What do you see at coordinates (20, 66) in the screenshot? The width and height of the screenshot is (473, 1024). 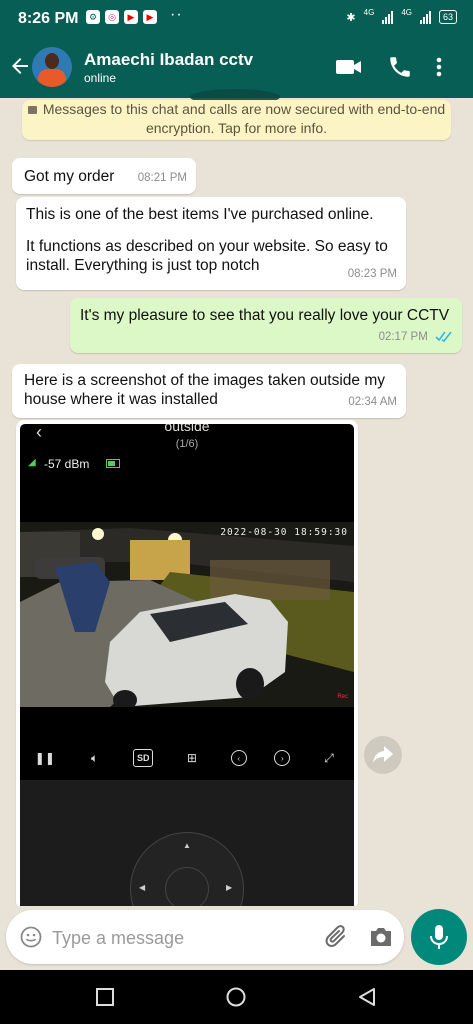 I see `back-arrow-icon` at bounding box center [20, 66].